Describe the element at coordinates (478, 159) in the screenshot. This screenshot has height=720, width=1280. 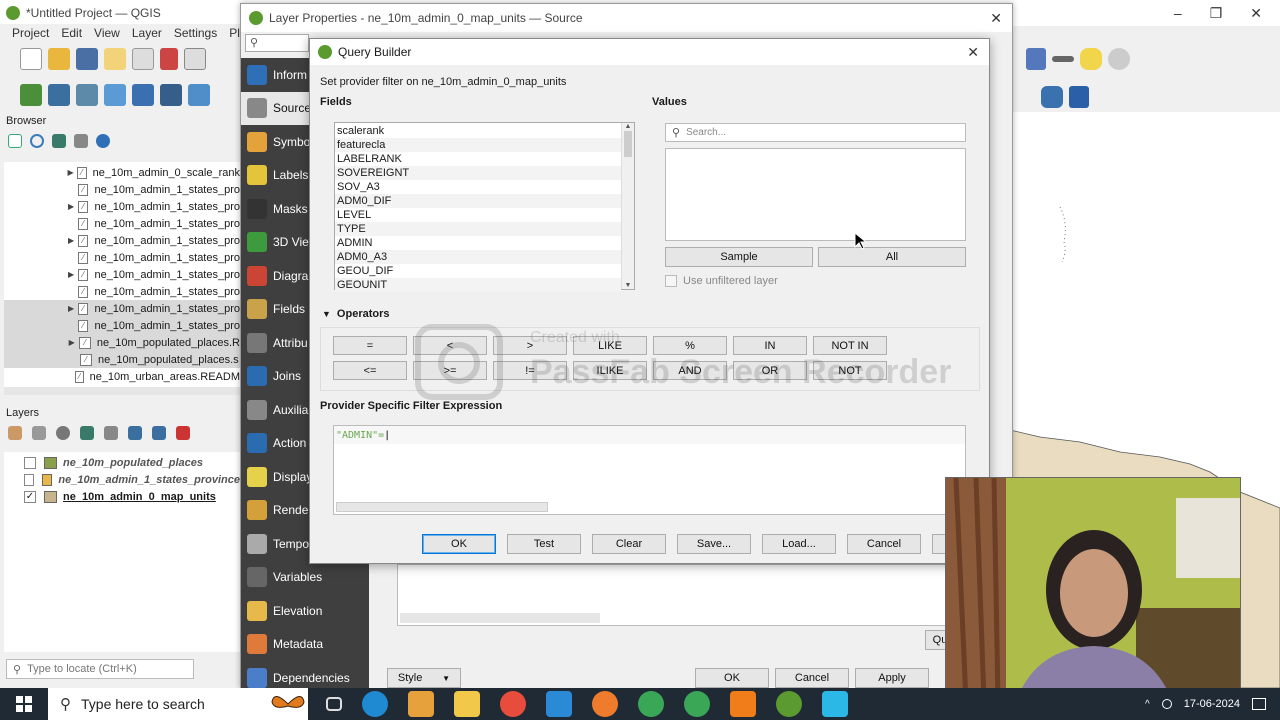
I see `field-item: LABELRANK` at that location.